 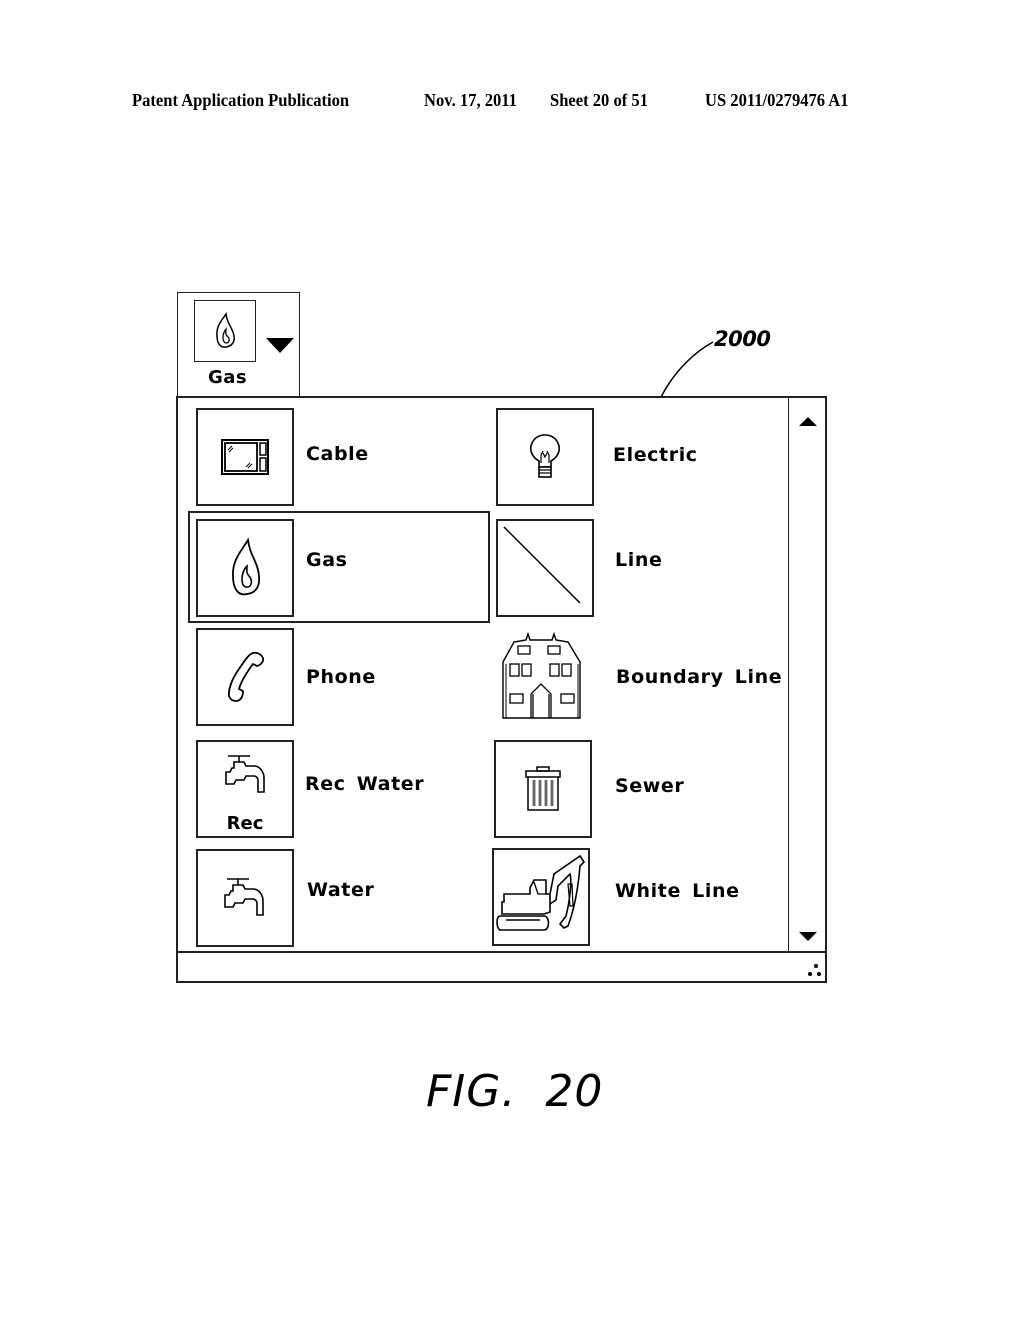 What do you see at coordinates (742, 339) in the screenshot?
I see `reference-numeral: 2000` at bounding box center [742, 339].